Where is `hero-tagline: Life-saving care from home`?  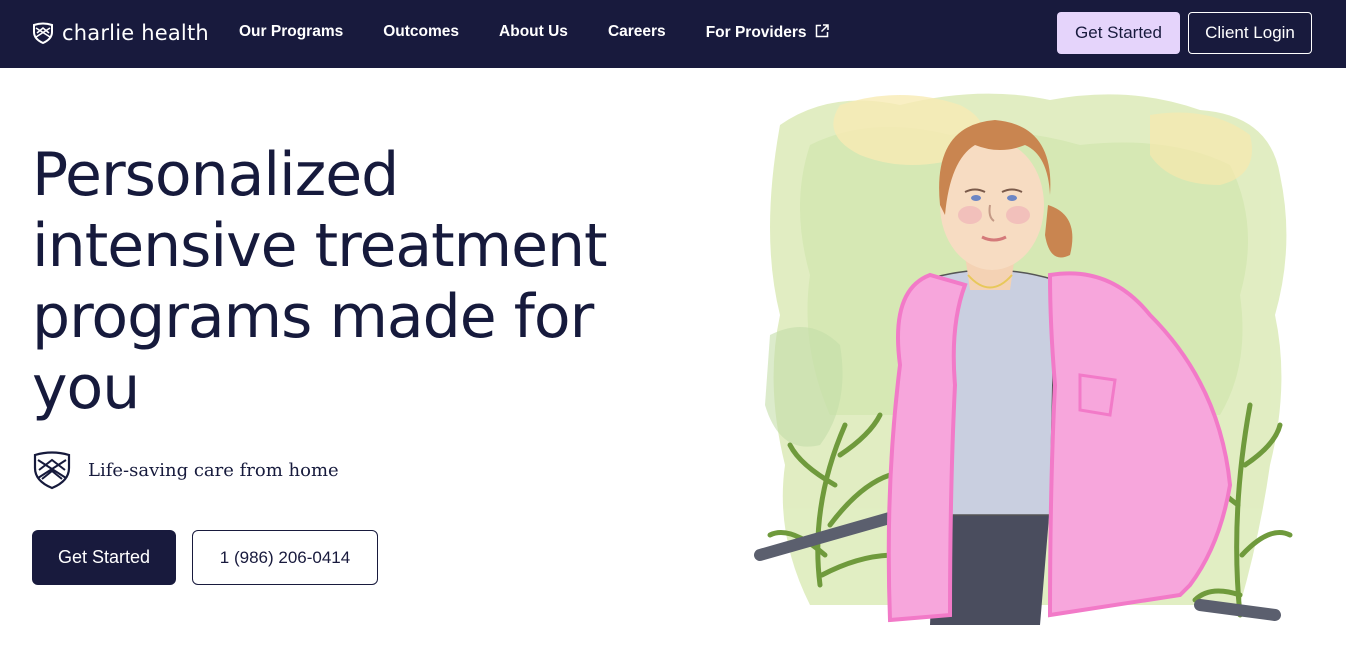
hero-tagline: Life-saving care from home is located at coordinates (185, 470).